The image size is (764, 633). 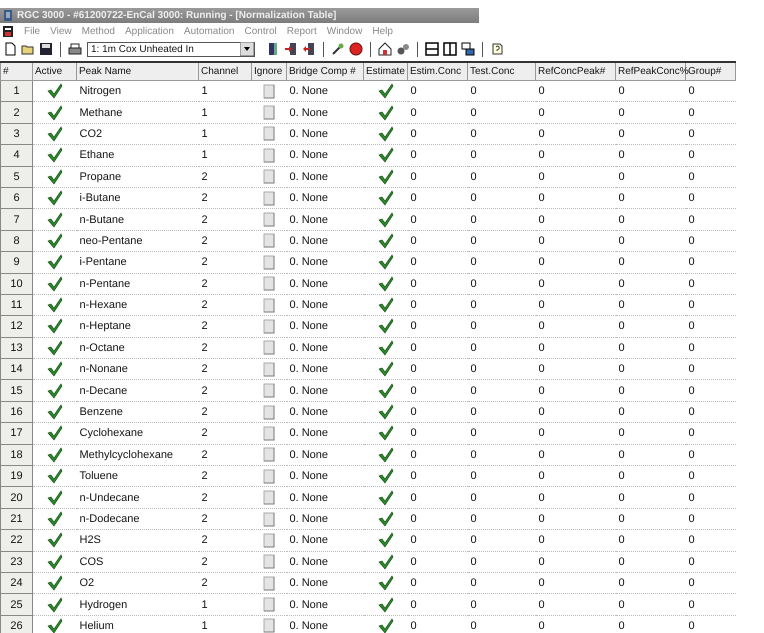 I want to click on menu-item: Window, so click(x=344, y=31).